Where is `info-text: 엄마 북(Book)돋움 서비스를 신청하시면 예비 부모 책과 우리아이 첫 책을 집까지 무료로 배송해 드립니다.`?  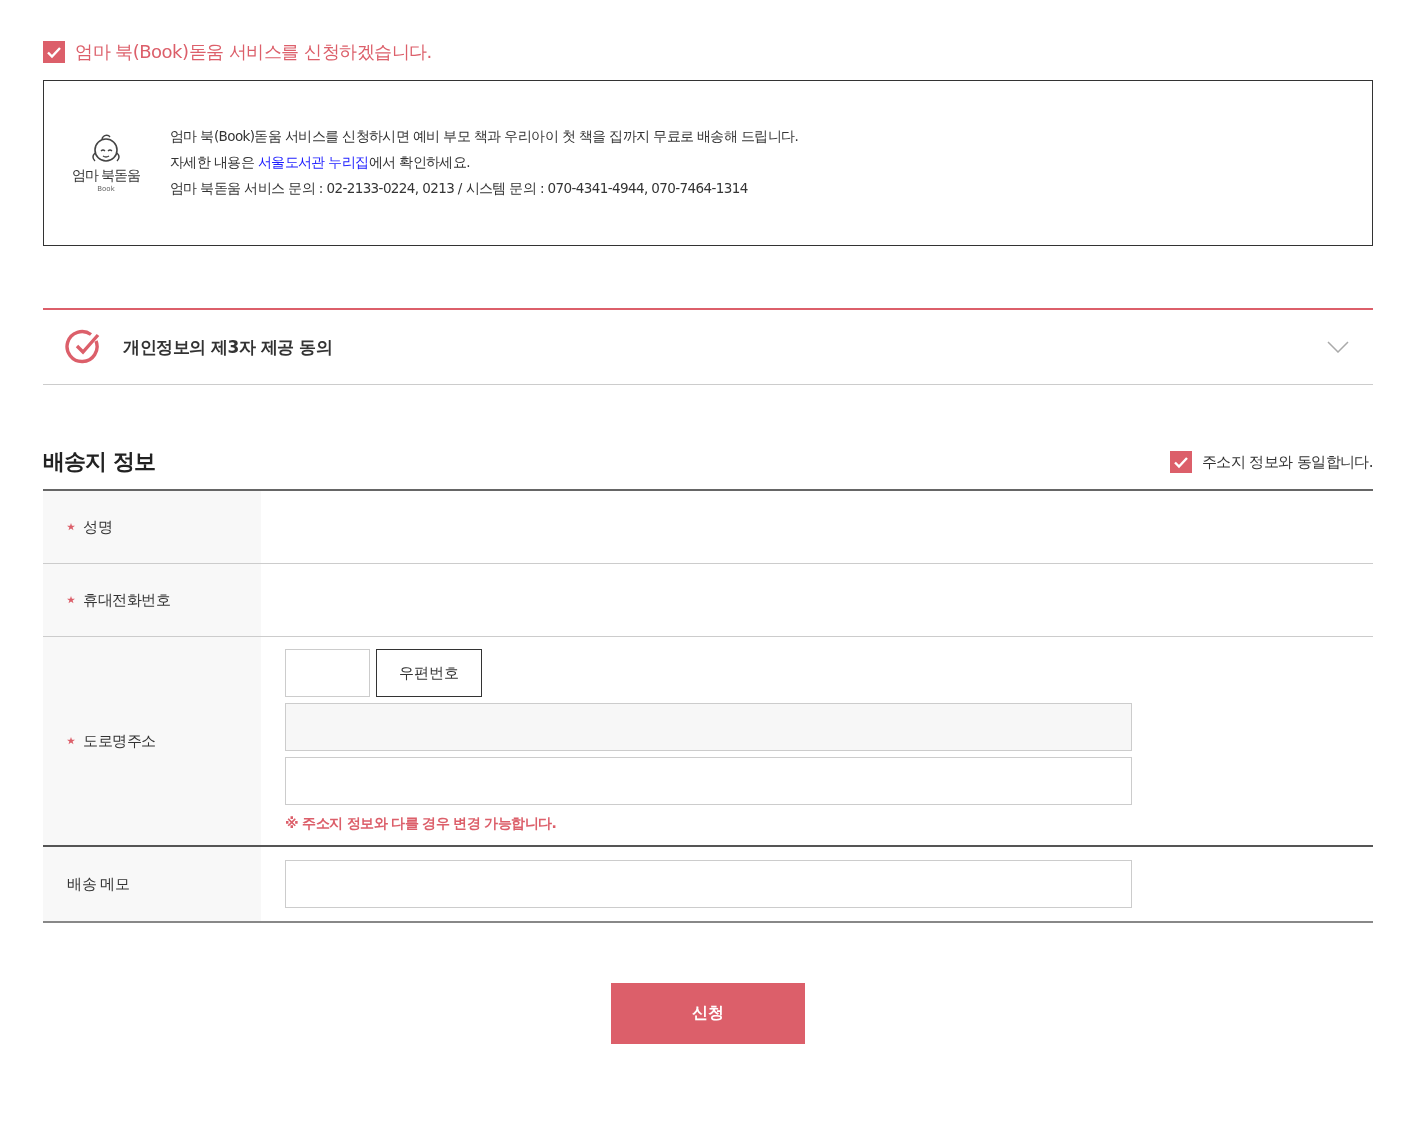
info-text: 엄마 북(Book)돋움 서비스를 신청하시면 예비 부모 책과 우리아이 첫 책을 집까지 무료로 배송해 드립니다. is located at coordinates (484, 137).